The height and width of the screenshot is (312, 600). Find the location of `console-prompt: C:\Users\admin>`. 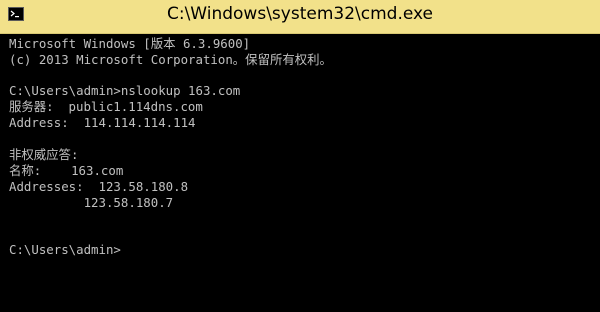

console-prompt: C:\Users\admin> is located at coordinates (65, 250).